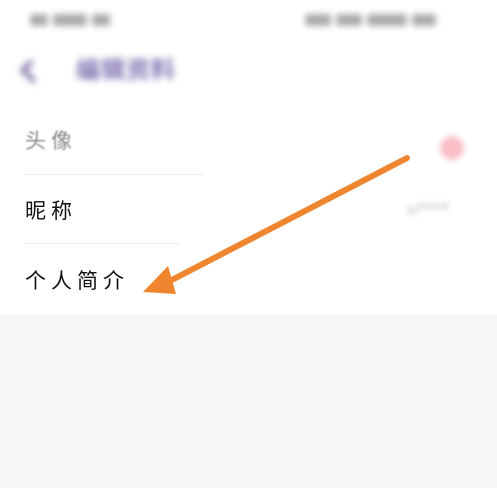 The image size is (497, 488). Describe the element at coordinates (85, 17) in the screenshot. I see `status-bar-left` at that location.